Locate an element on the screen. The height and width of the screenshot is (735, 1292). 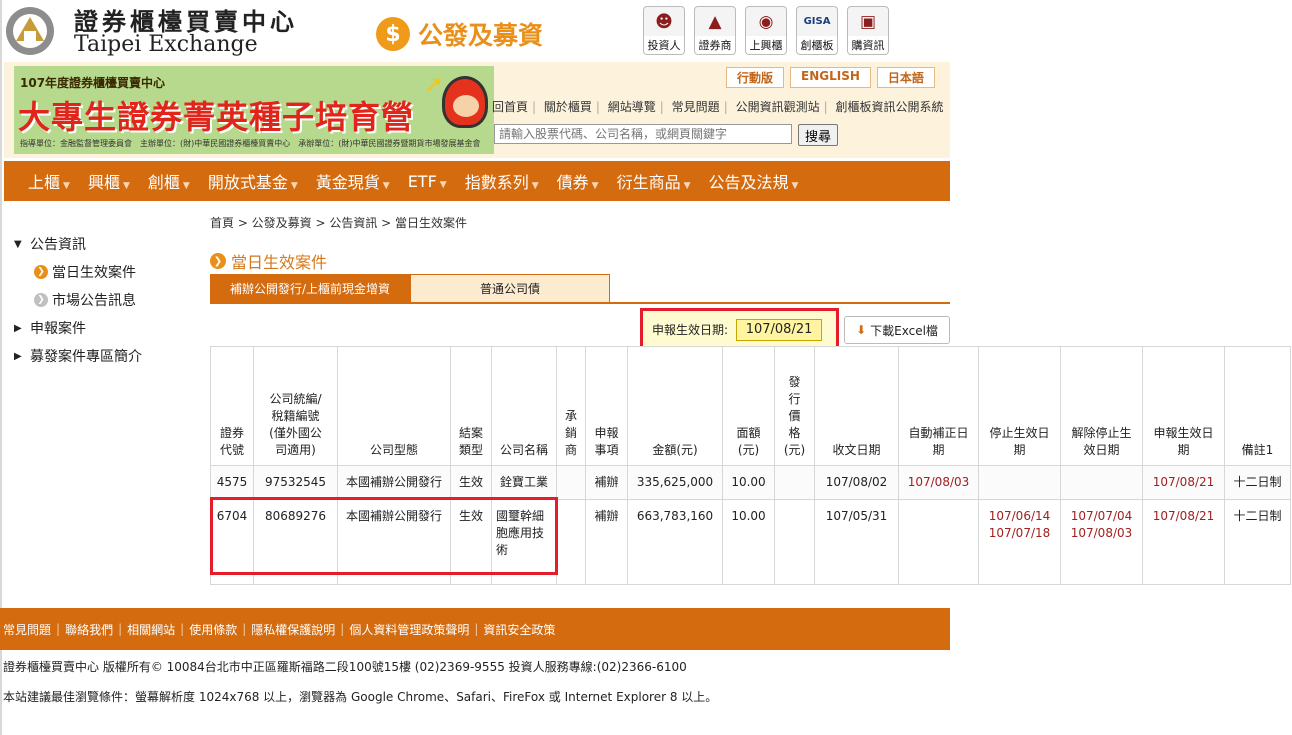
effective-date-label: 申報生效日期: is located at coordinates (690, 330).